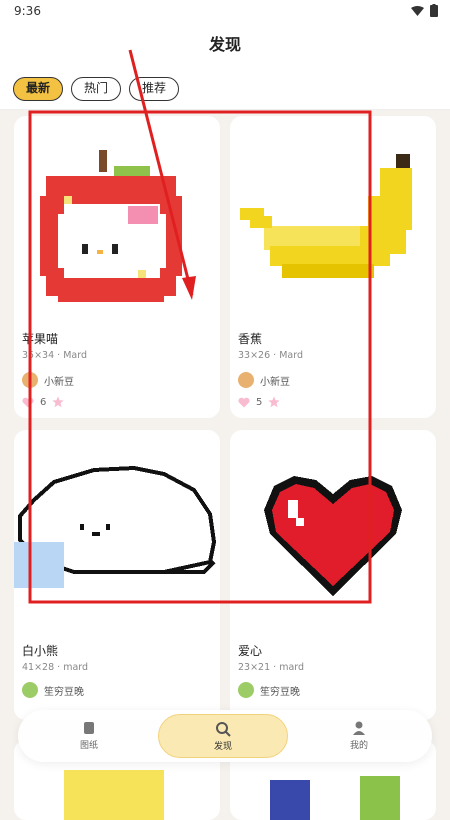 The width and height of the screenshot is (450, 820). What do you see at coordinates (250, 651) in the screenshot?
I see `card-title: 爱心` at bounding box center [250, 651].